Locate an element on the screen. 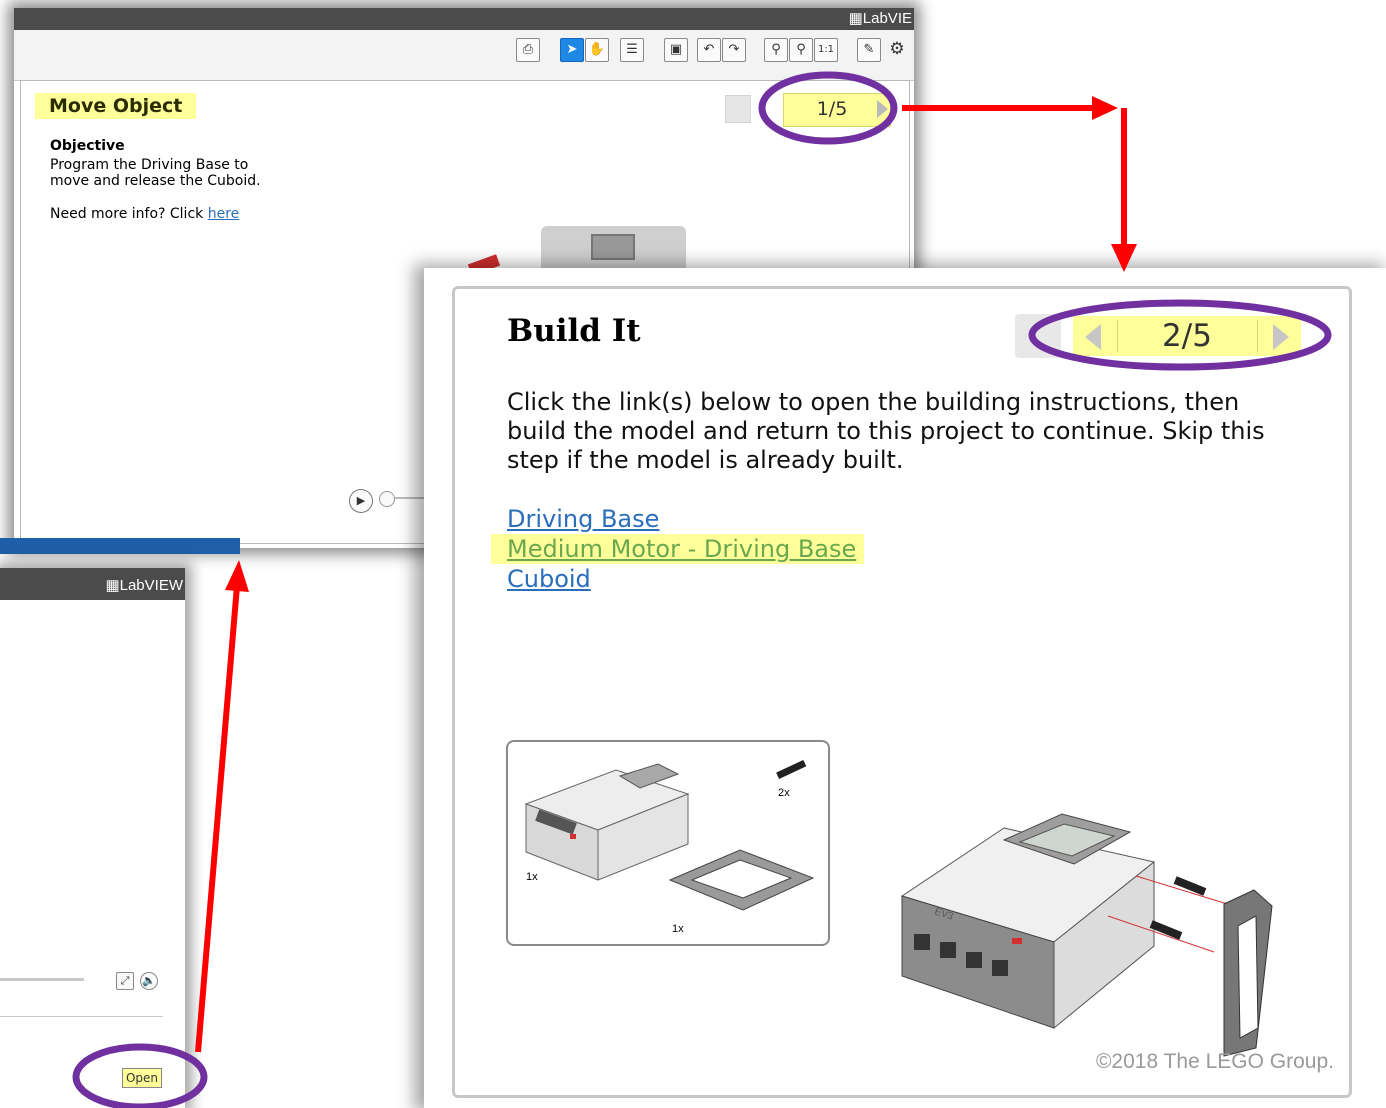 The width and height of the screenshot is (1386, 1108). more-info: Need more info? Click here is located at coordinates (144, 214).